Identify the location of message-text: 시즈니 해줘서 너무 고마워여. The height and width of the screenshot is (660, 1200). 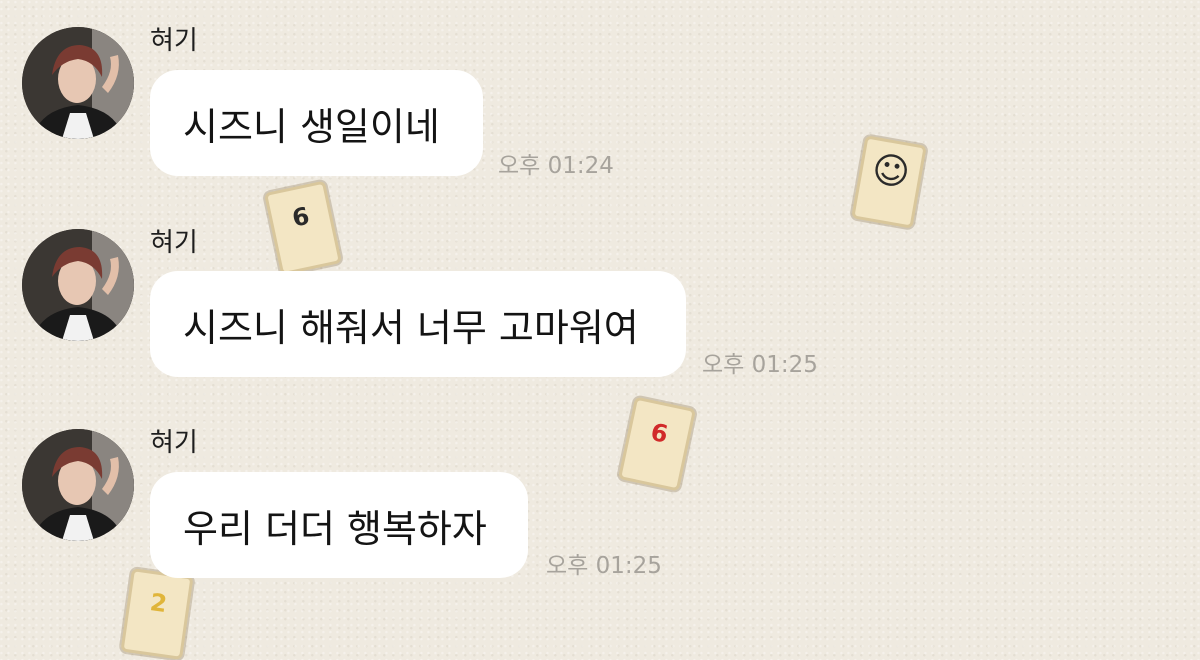
(411, 327).